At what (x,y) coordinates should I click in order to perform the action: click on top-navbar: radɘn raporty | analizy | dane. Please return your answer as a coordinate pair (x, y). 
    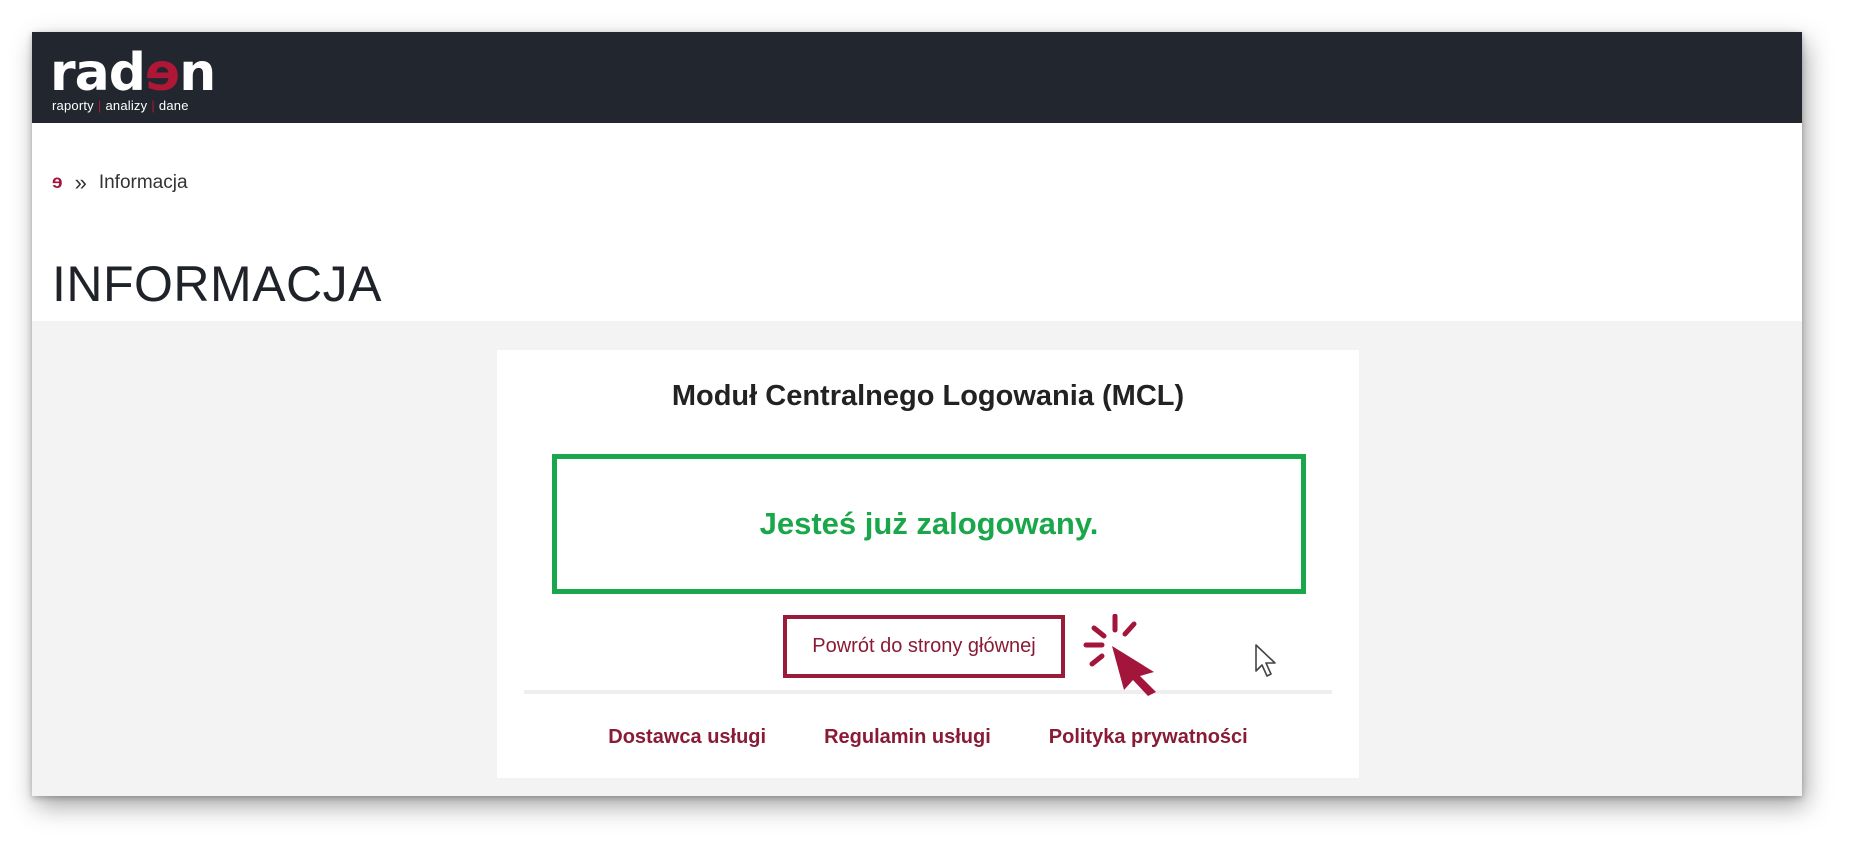
    Looking at the image, I should click on (917, 77).